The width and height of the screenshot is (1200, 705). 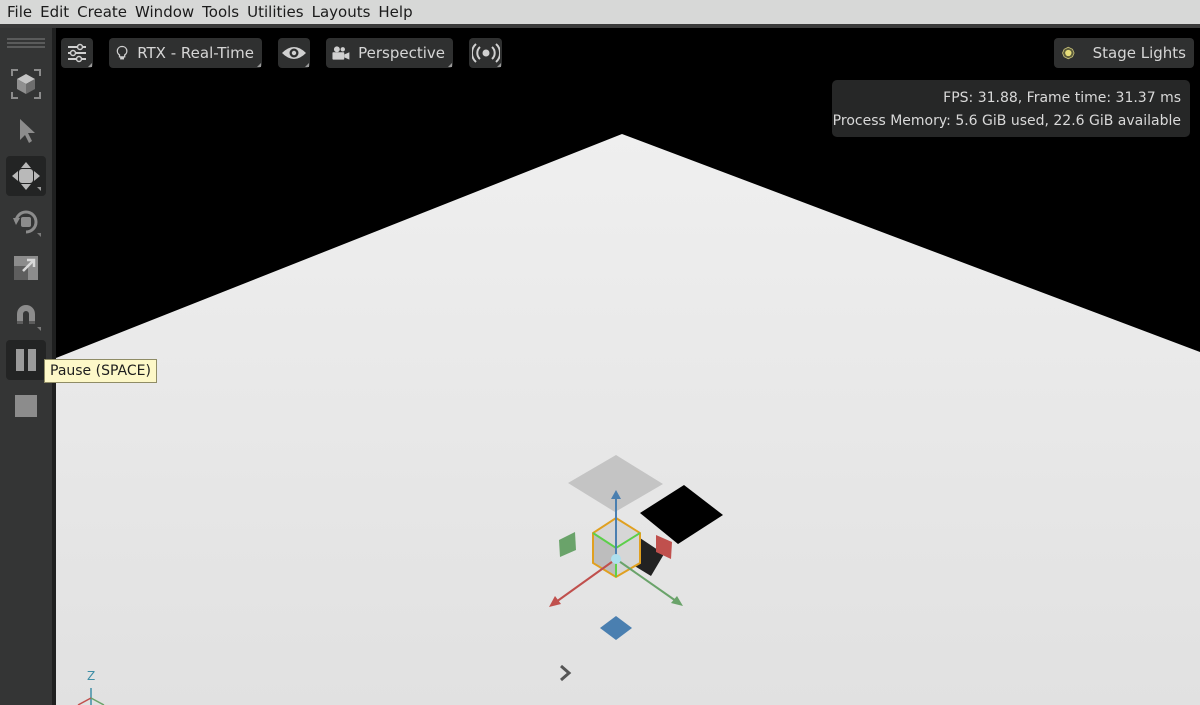 I want to click on move-button, so click(x=26, y=176).